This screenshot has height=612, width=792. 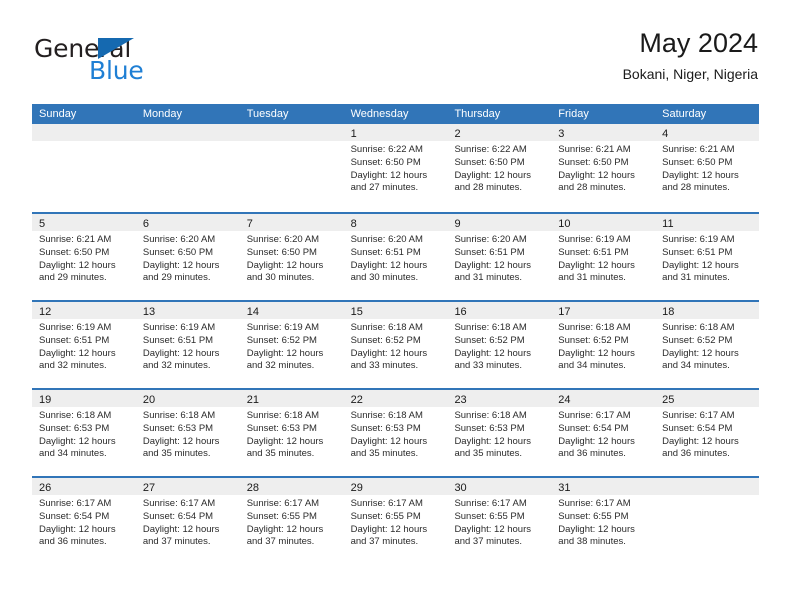 I want to click on day-number-band: 14, so click(x=291, y=310).